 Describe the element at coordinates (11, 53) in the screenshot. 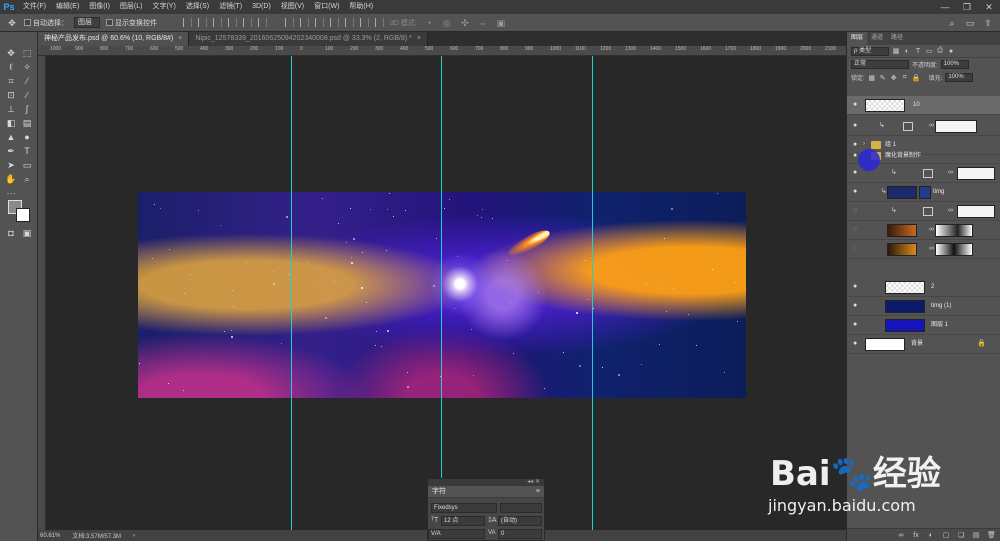

I see `move-icon: ✥` at that location.